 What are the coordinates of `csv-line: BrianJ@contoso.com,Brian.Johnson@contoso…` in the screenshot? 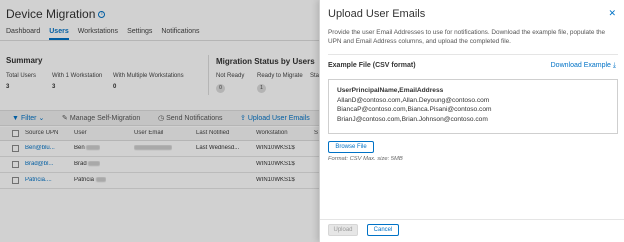 It's located at (412, 119).